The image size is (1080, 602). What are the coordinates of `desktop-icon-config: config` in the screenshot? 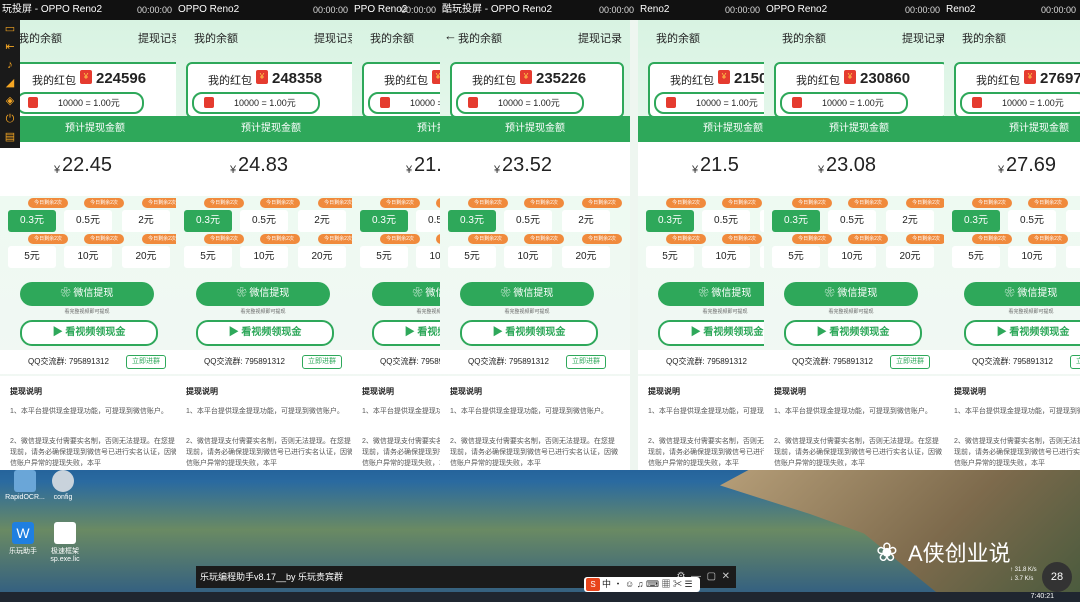 It's located at (63, 485).